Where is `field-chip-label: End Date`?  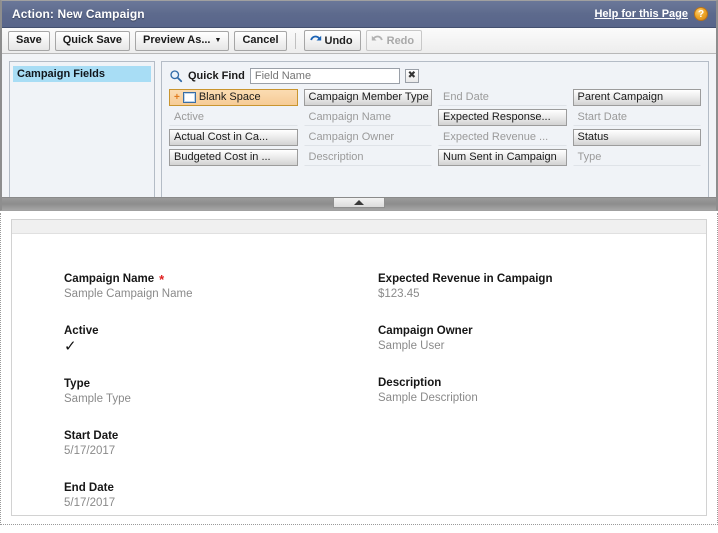 field-chip-label: End Date is located at coordinates (466, 97).